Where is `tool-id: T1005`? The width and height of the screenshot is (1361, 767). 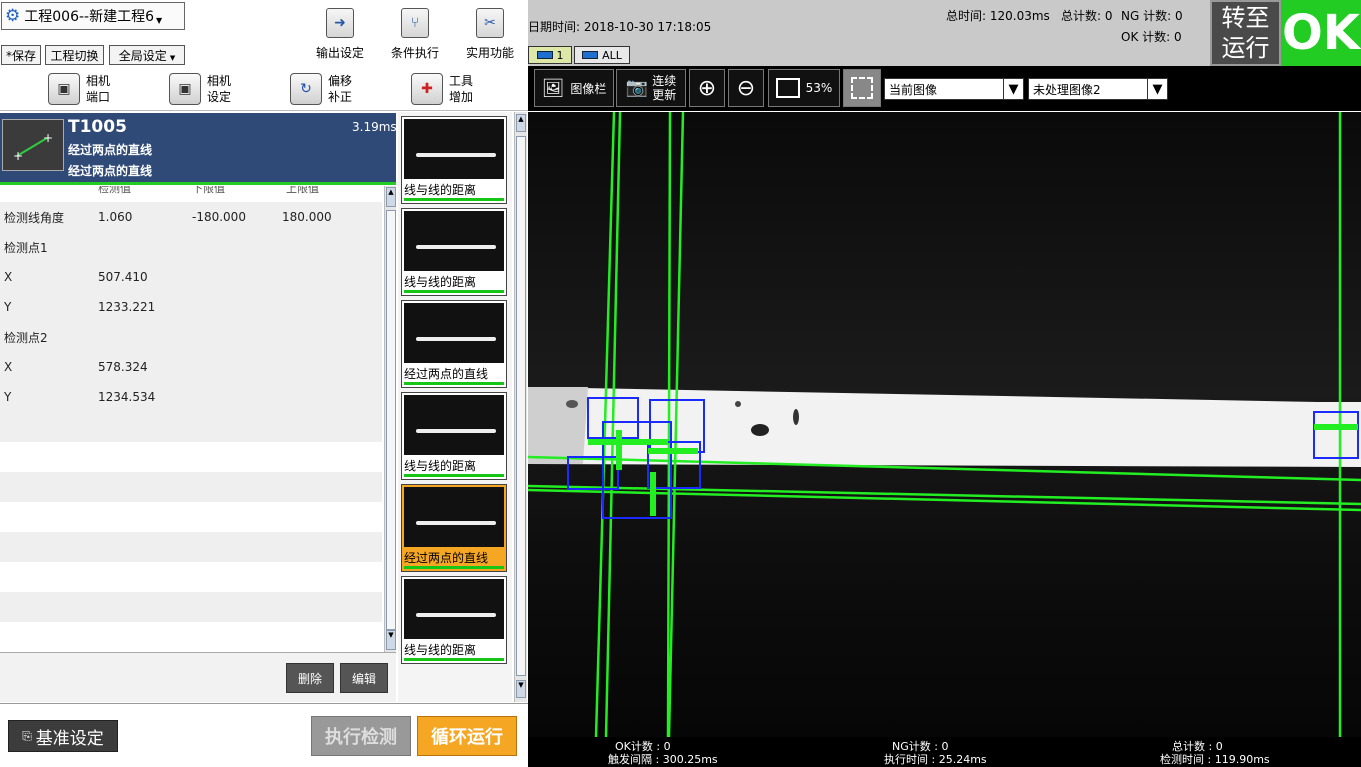 tool-id: T1005 is located at coordinates (97, 127).